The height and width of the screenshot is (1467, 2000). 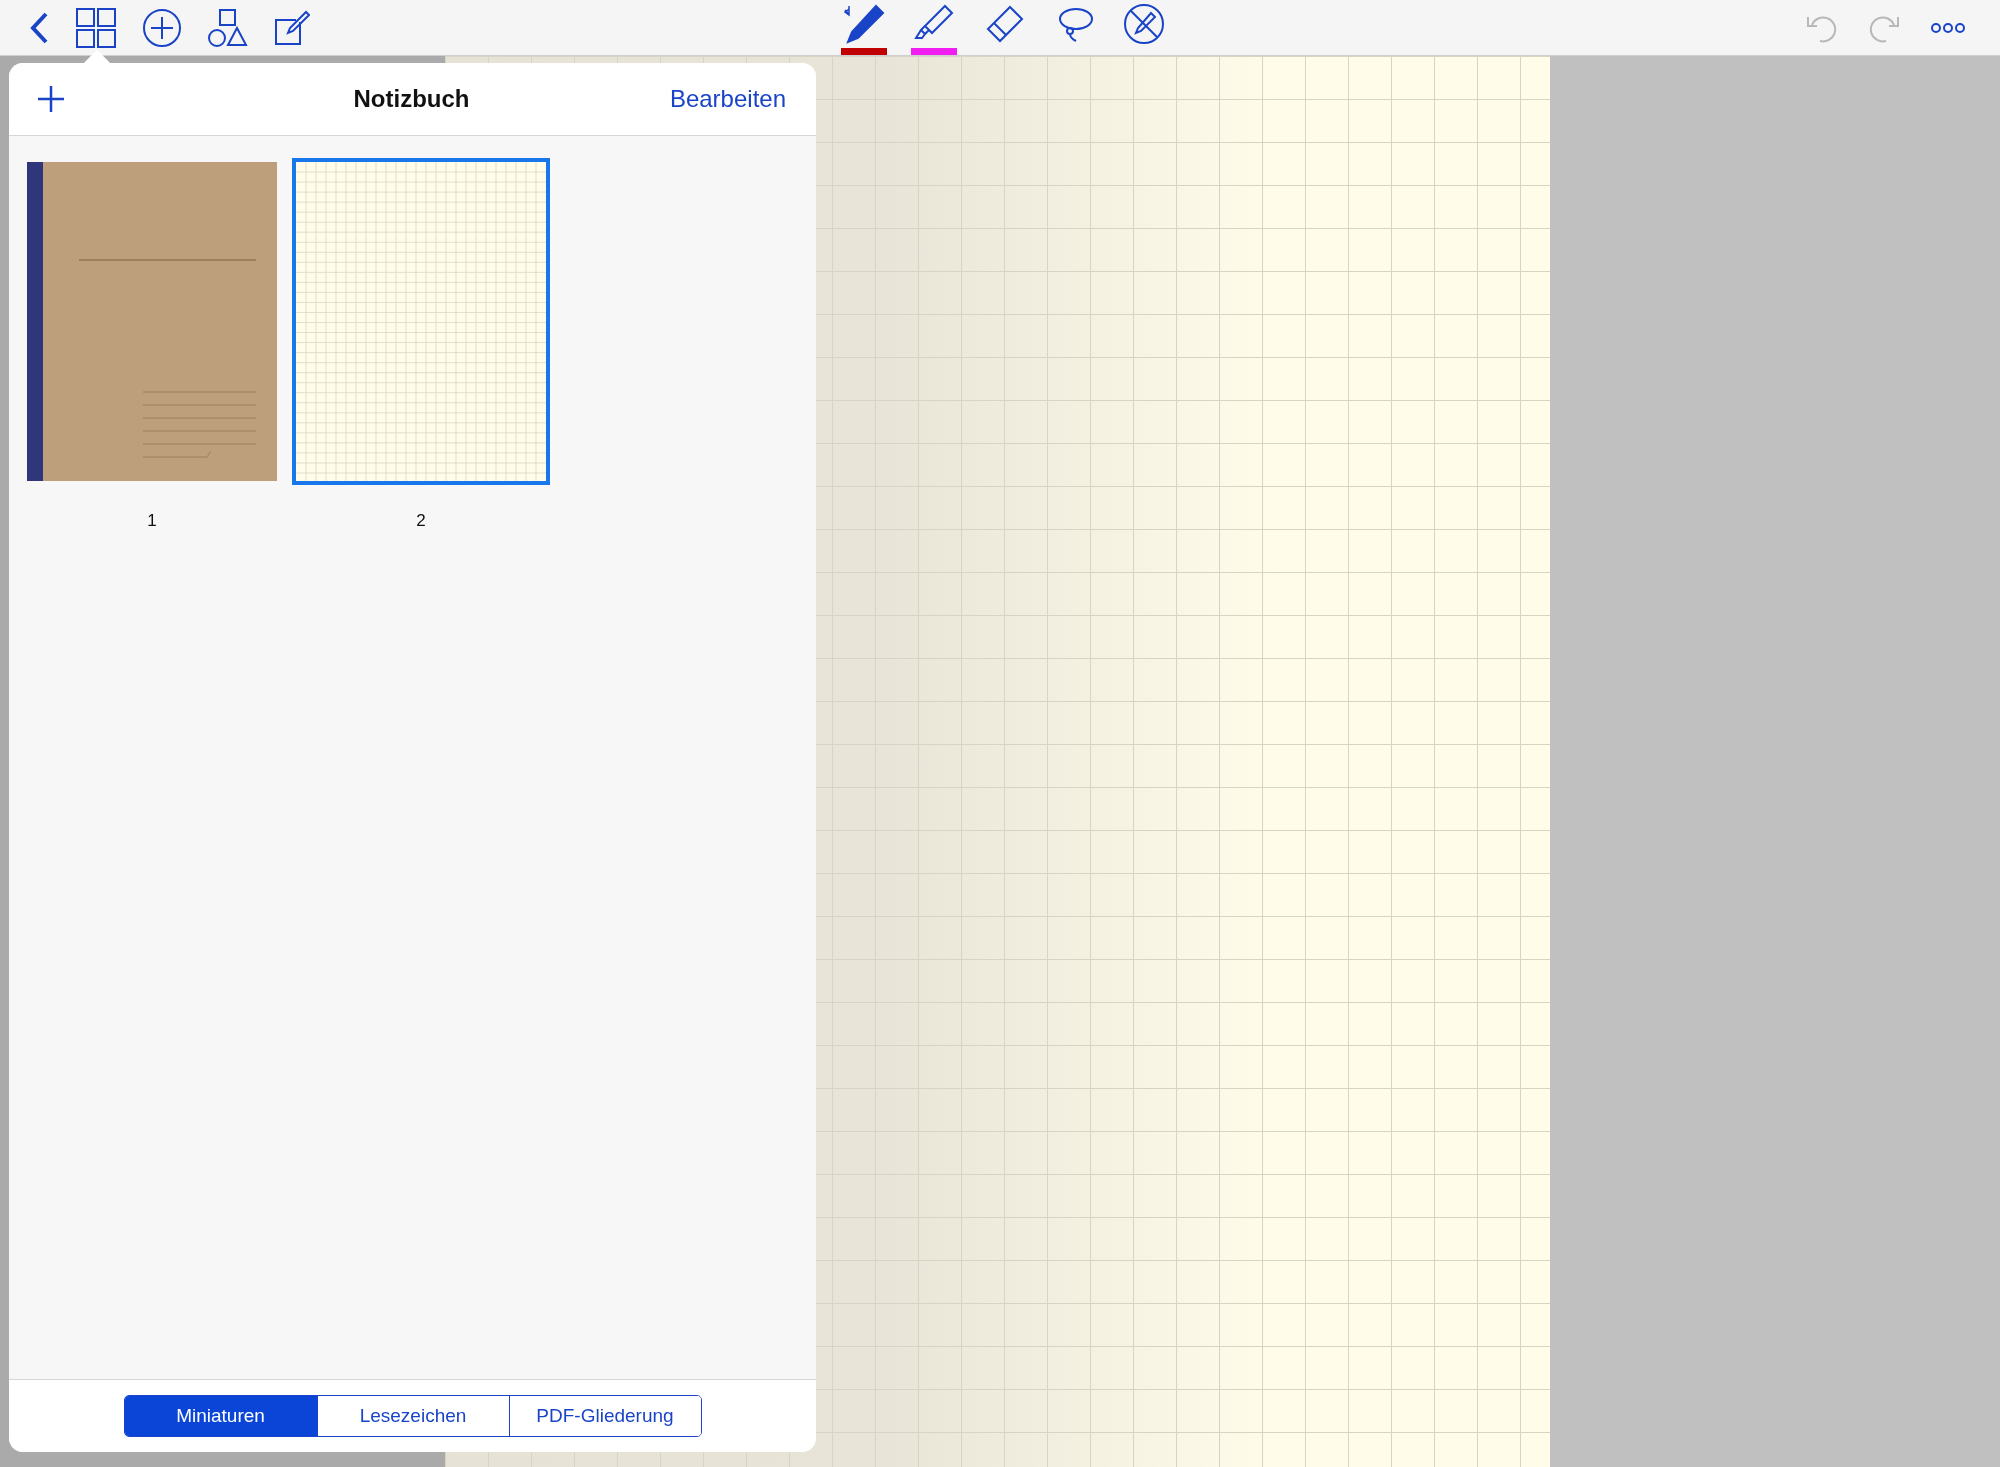 I want to click on shapes-icon, so click(x=228, y=27).